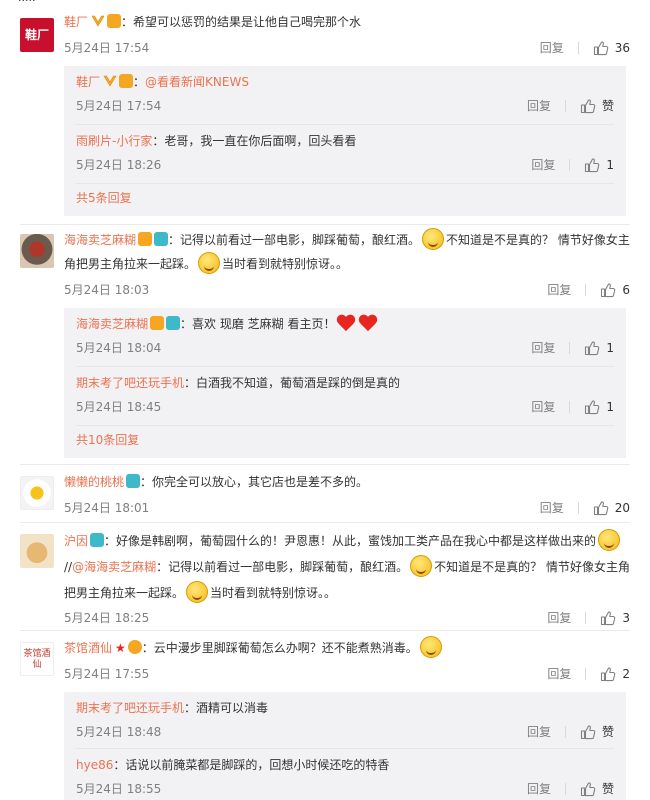 Image resolution: width=650 pixels, height=800 pixels. I want to click on reply-username: 雨刷片-小行家, so click(114, 141).